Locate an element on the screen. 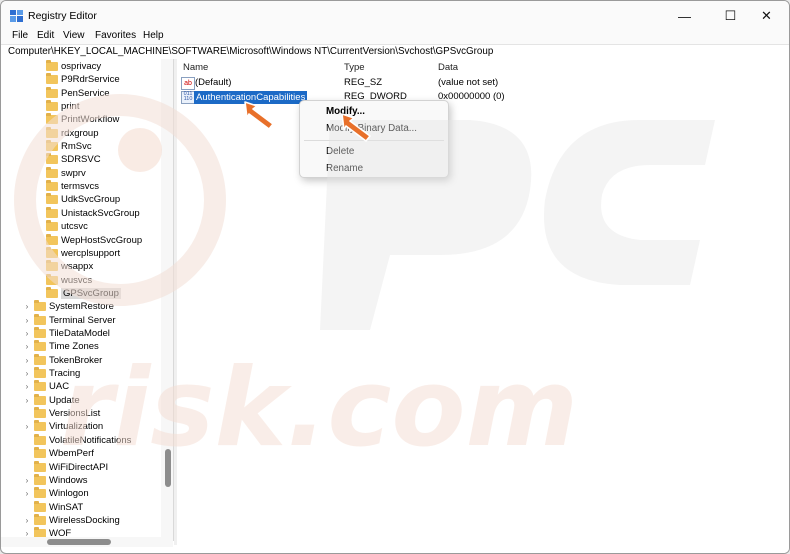  tree-item: WinSAT is located at coordinates (53, 507).